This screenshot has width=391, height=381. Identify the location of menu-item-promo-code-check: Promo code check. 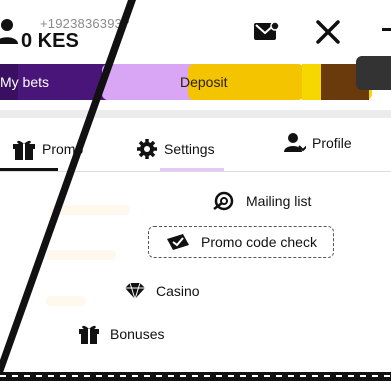
(241, 242).